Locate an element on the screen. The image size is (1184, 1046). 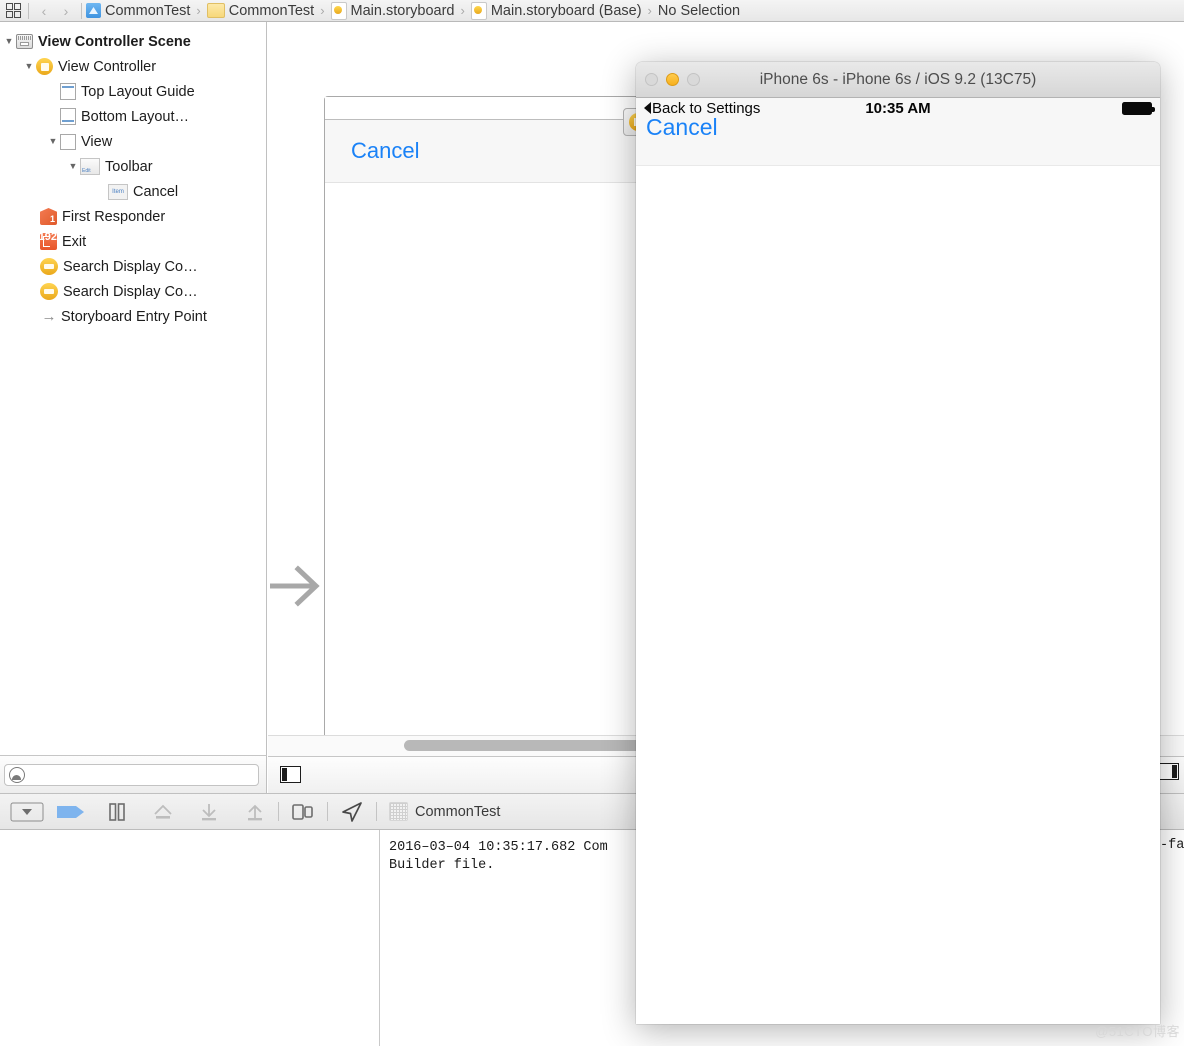
step-over-button is located at coordinates (163, 812).